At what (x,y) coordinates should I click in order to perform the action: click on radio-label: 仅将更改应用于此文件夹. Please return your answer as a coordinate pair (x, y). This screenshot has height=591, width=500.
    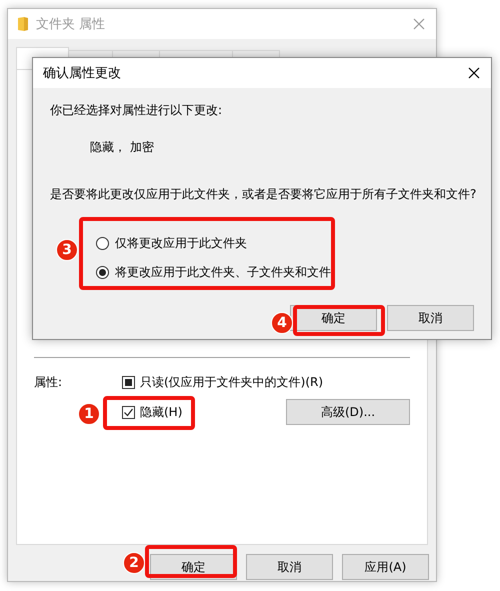
    Looking at the image, I should click on (181, 243).